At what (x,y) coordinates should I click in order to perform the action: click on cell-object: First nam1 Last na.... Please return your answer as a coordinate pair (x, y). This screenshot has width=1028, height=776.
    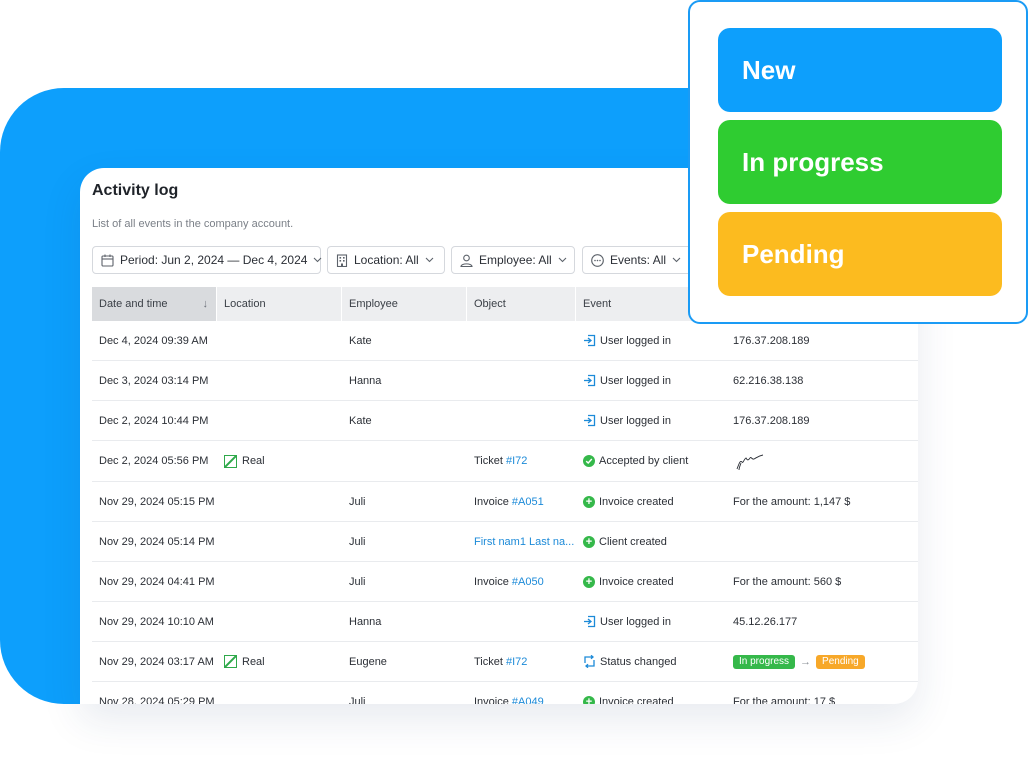
    Looking at the image, I should click on (521, 541).